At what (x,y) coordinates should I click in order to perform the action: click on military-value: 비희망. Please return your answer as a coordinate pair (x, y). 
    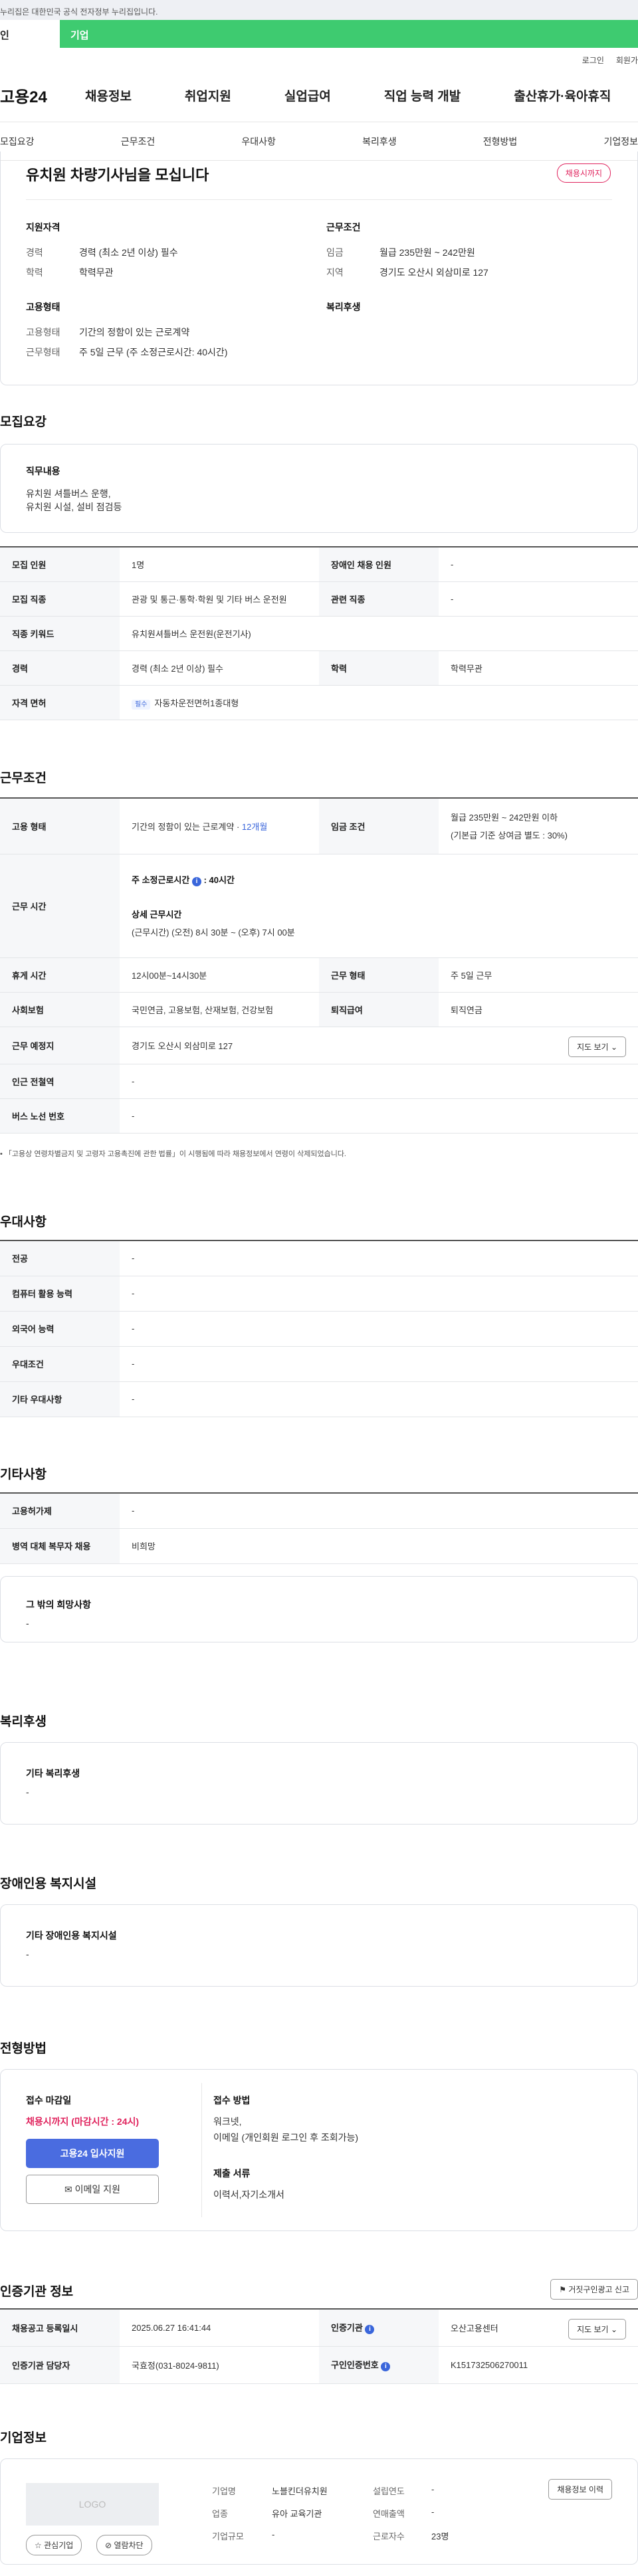
    Looking at the image, I should click on (379, 1546).